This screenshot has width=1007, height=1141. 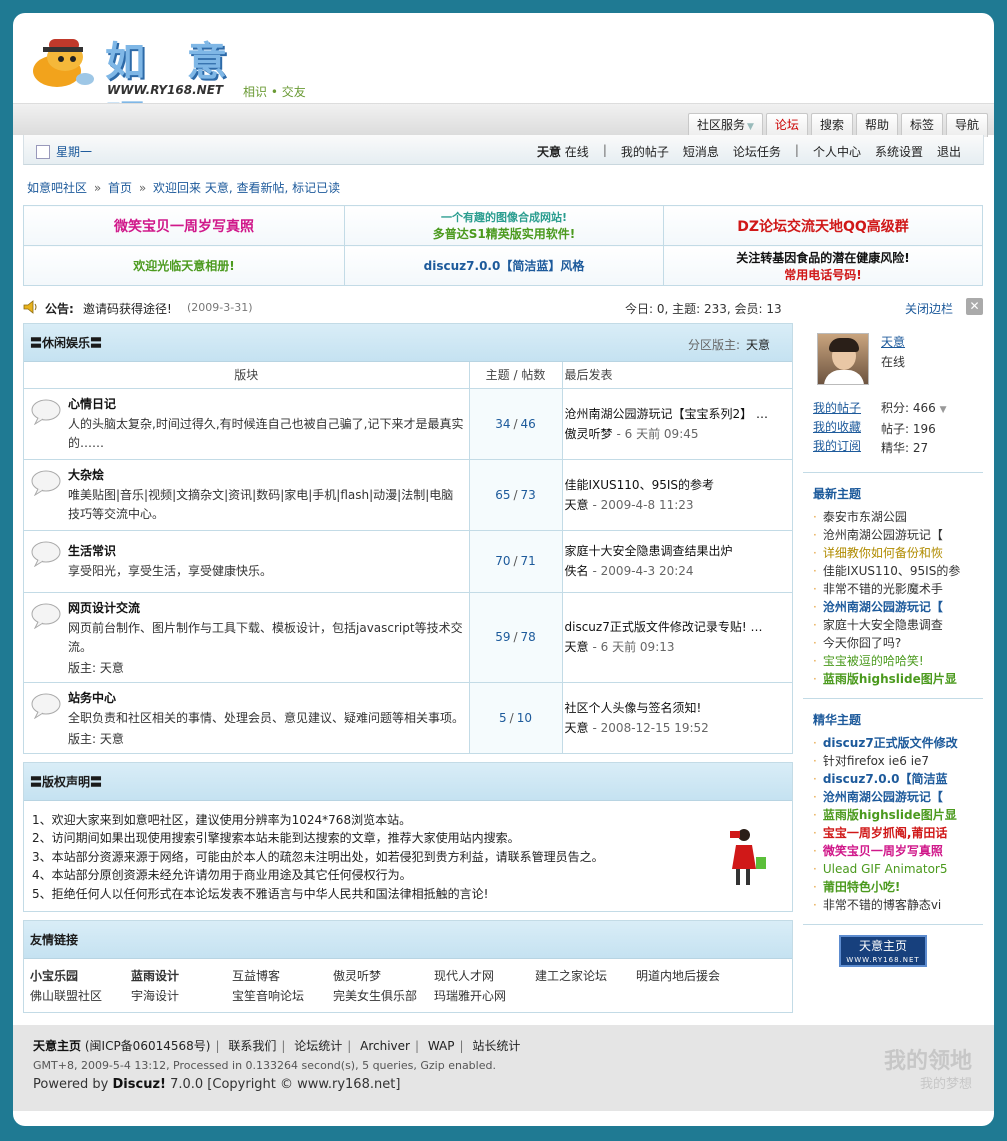 I want to click on topic-link: 今天你囧了吗?, so click(x=862, y=643).